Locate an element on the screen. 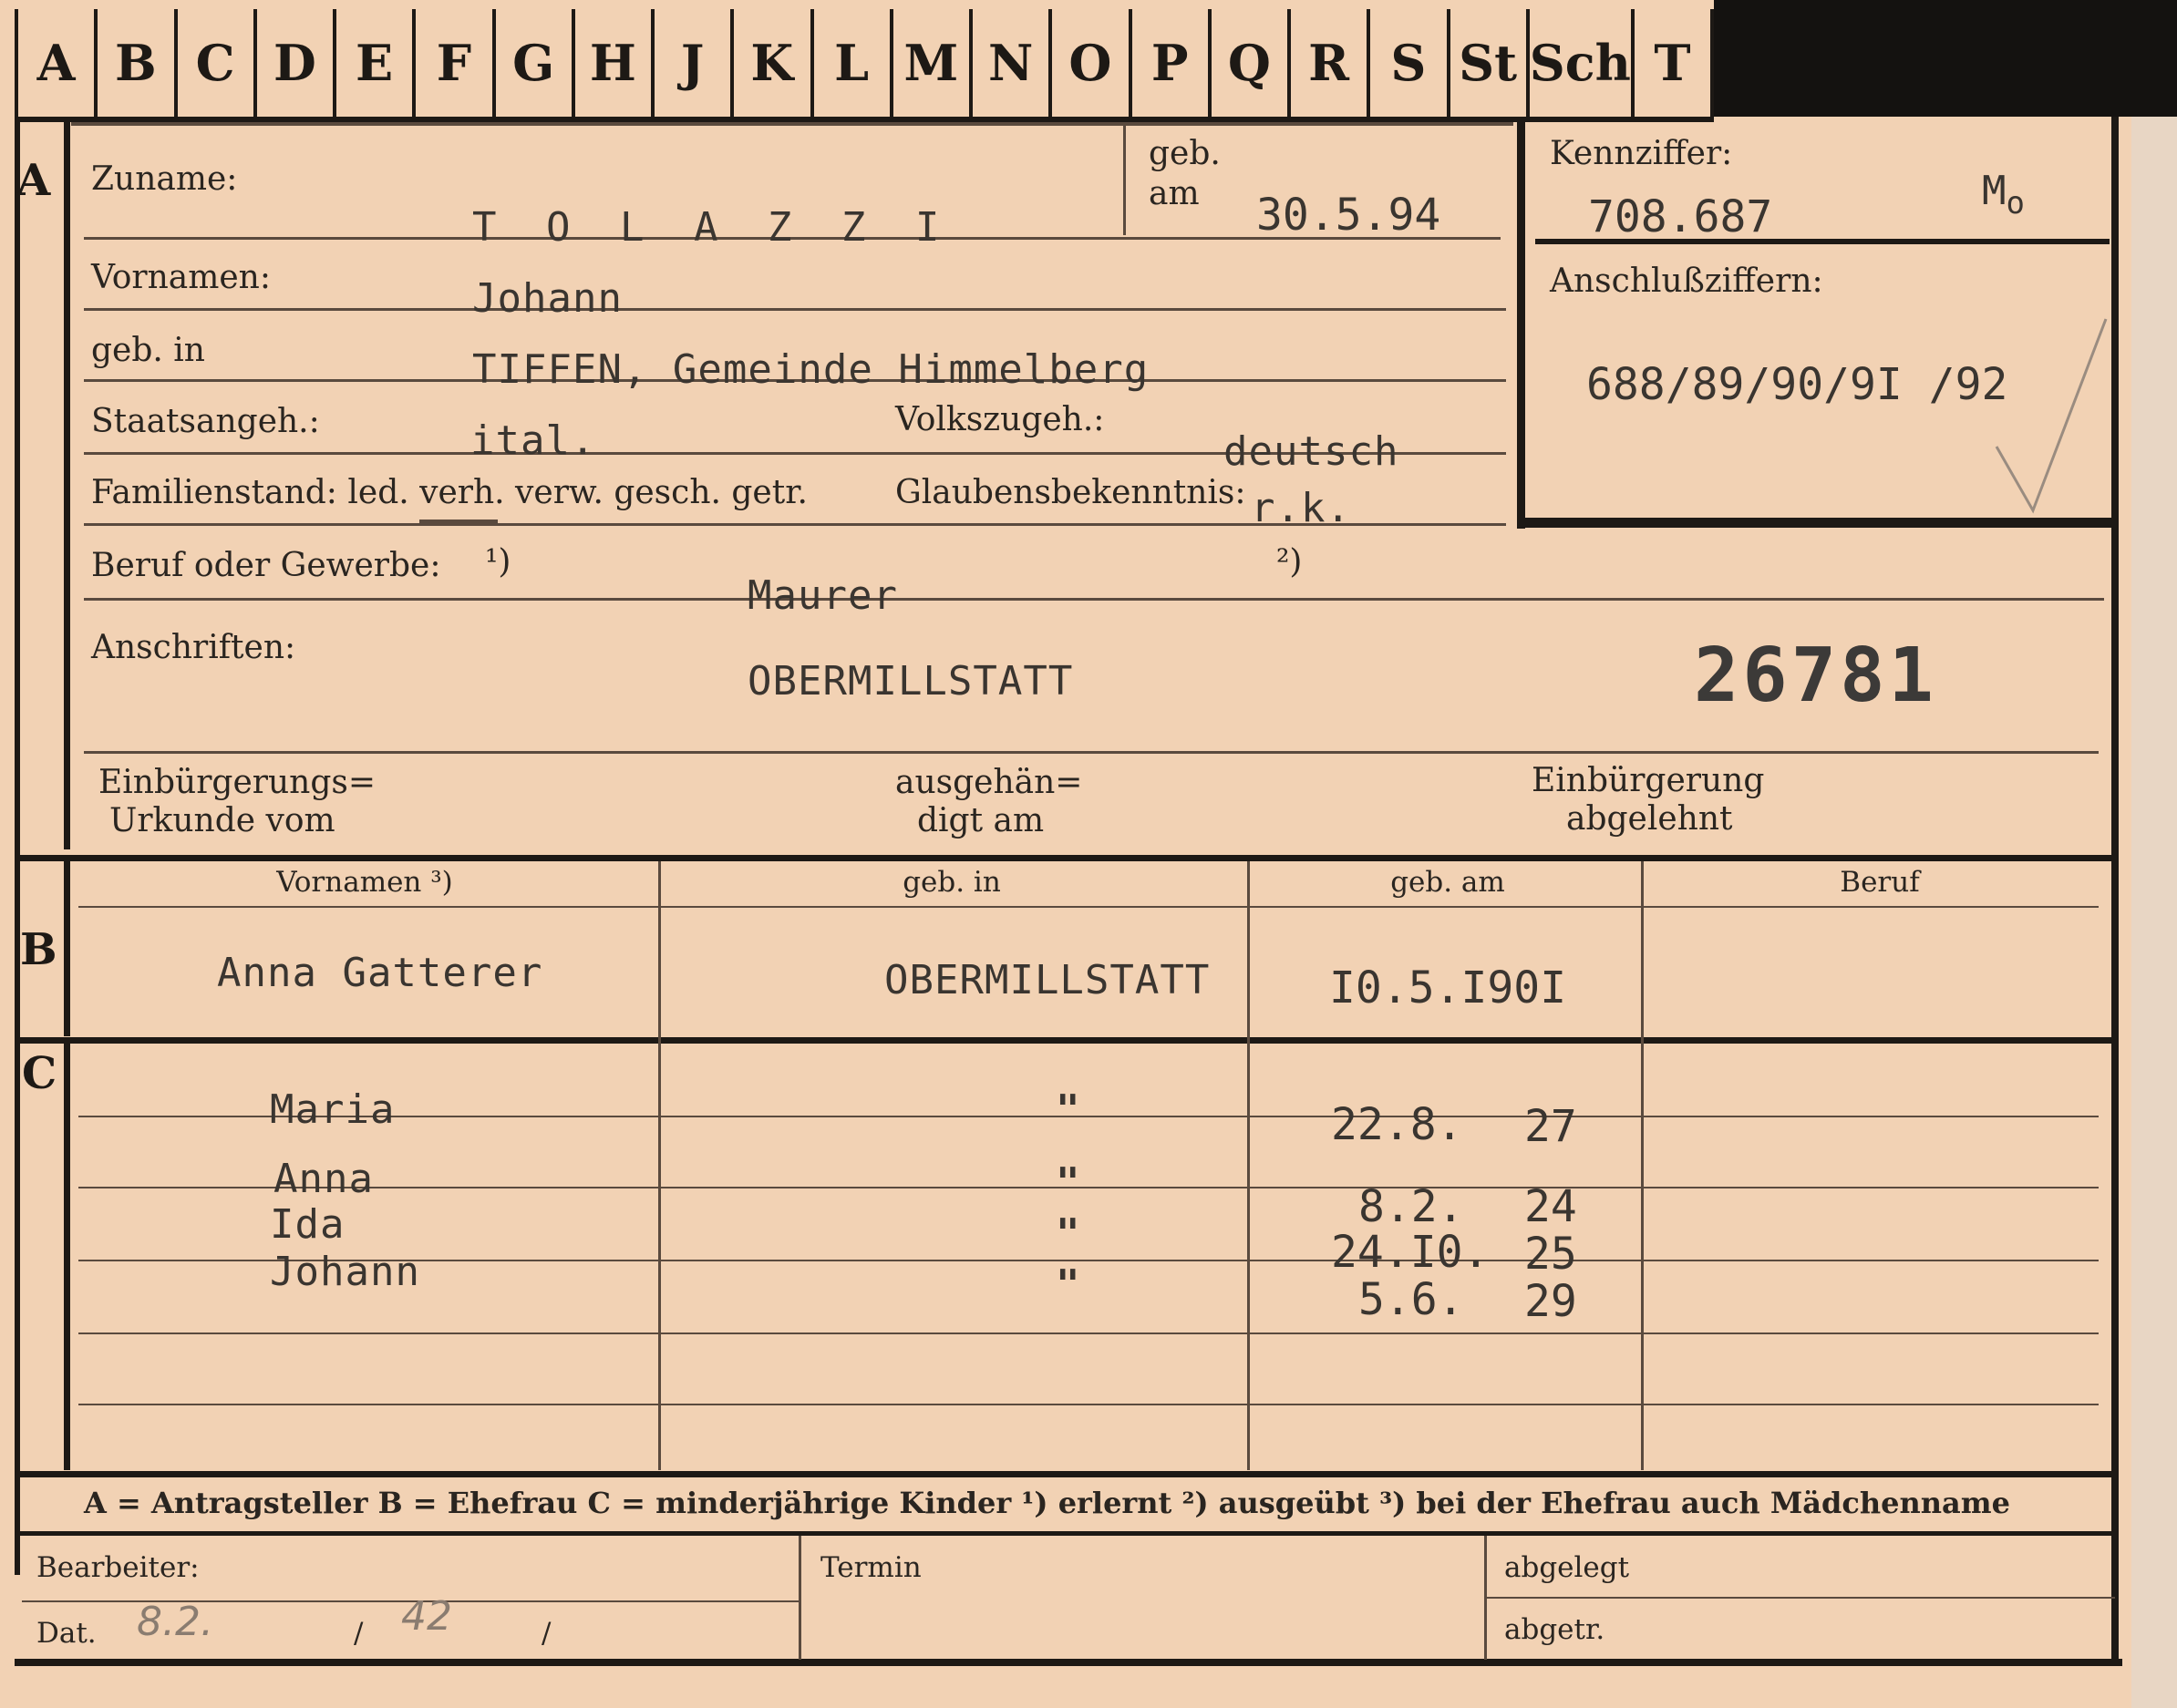  value-surname: T O L A Z Z I is located at coordinates (713, 227).